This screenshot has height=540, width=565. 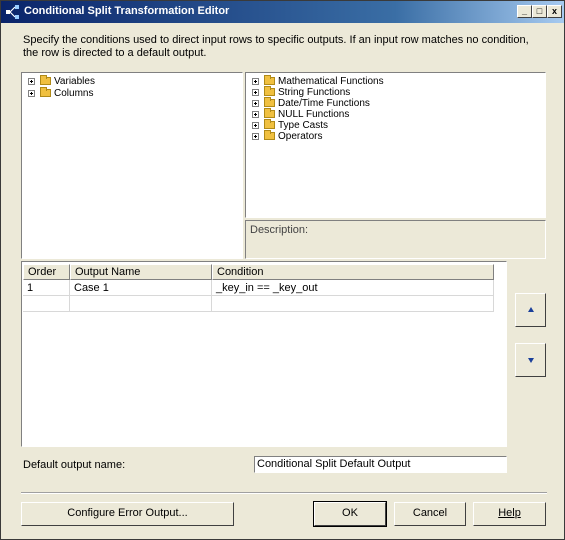 I want to click on help-button: Help, so click(x=509, y=514).